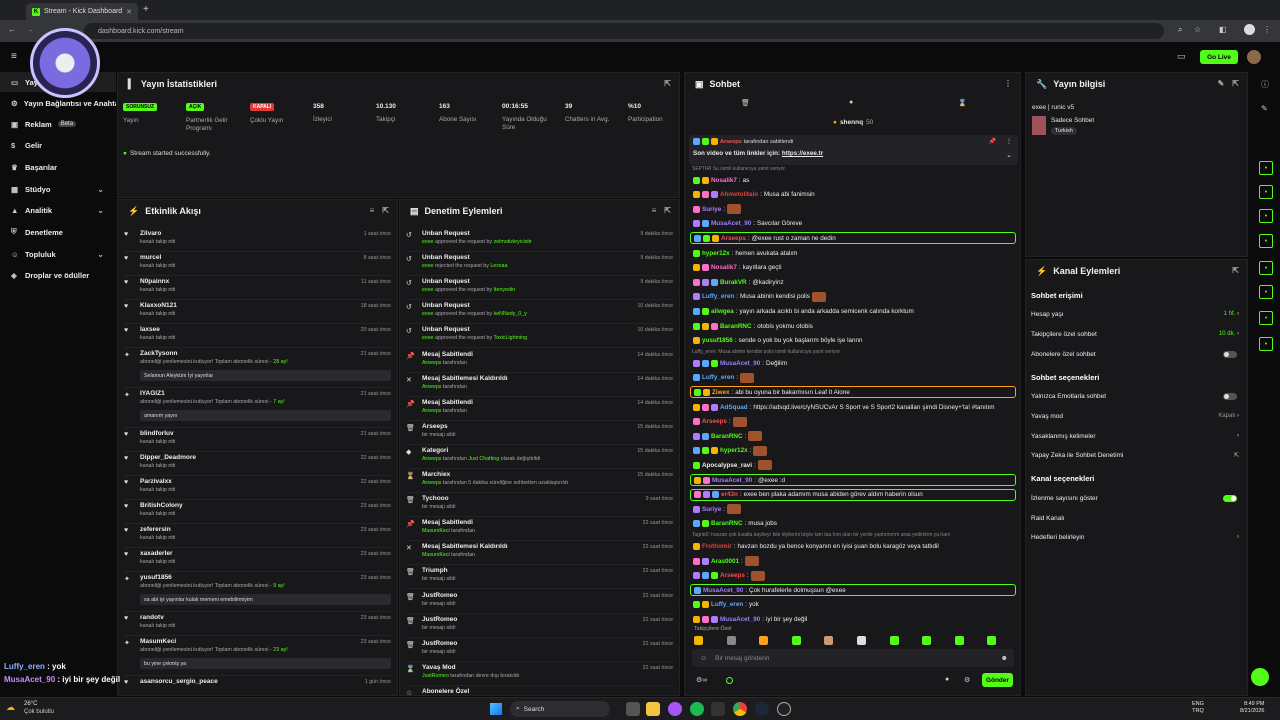 This screenshot has width=1280, height=720. Describe the element at coordinates (698, 640) in the screenshot. I see `emote-0-icon` at that location.